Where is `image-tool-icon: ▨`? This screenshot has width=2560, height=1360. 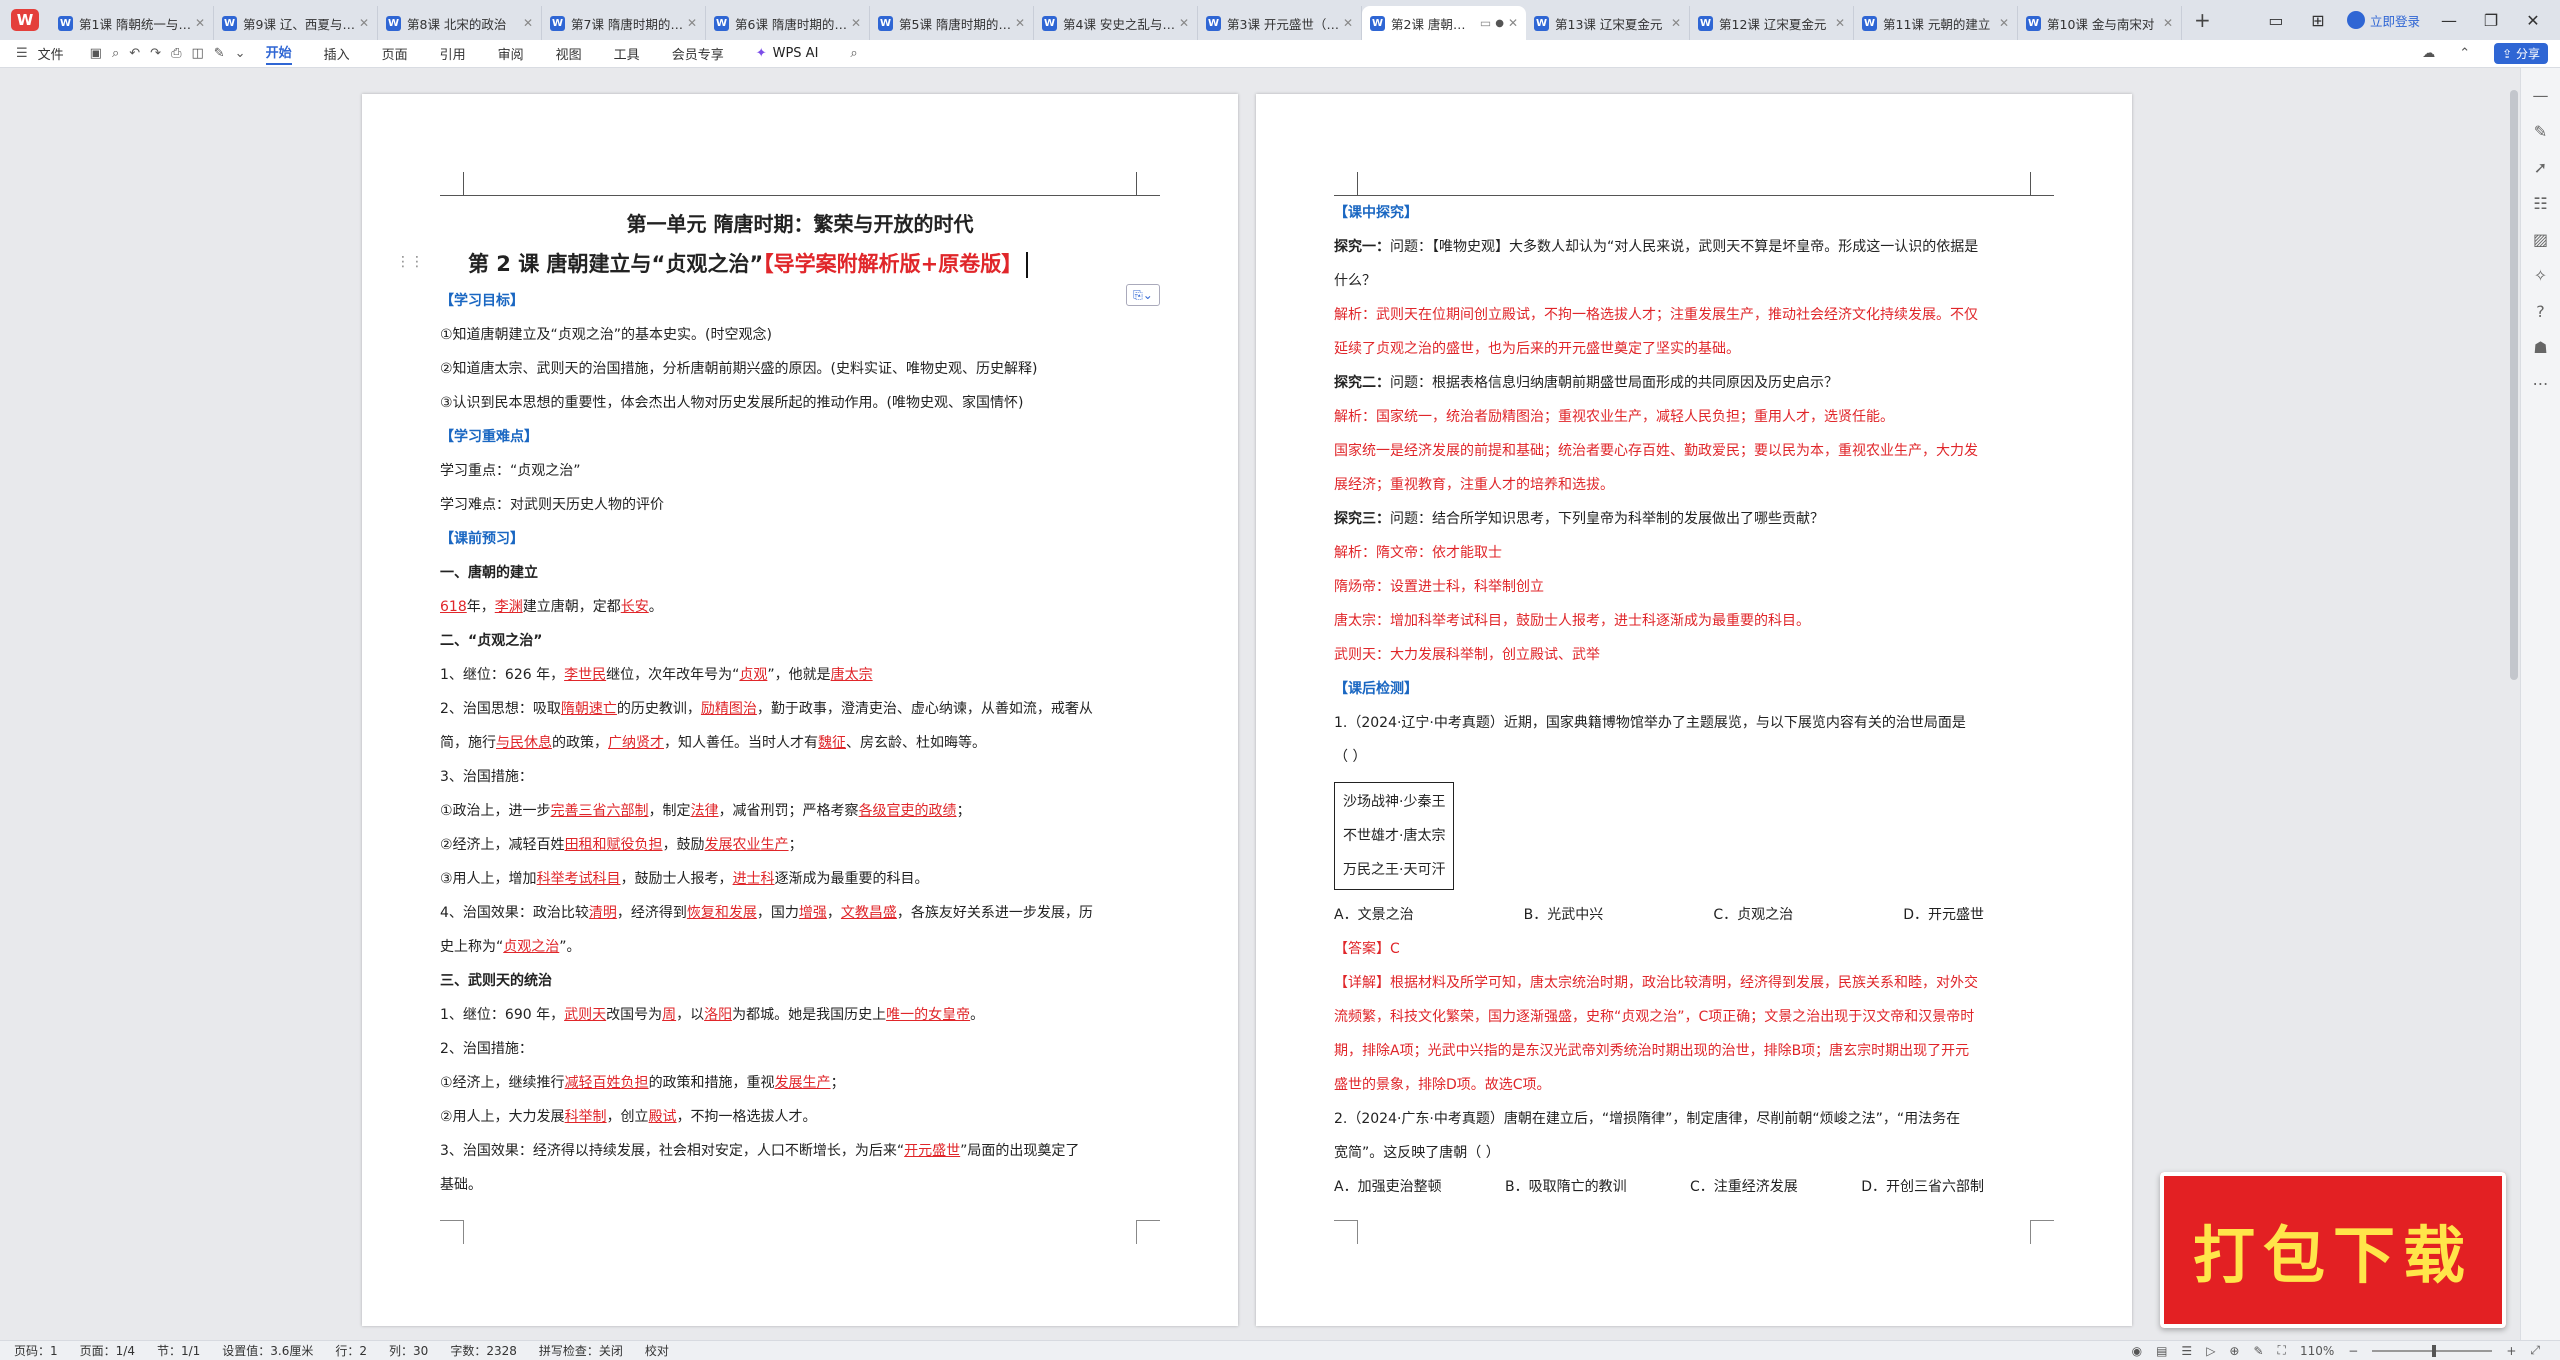 image-tool-icon: ▨ is located at coordinates (2540, 239).